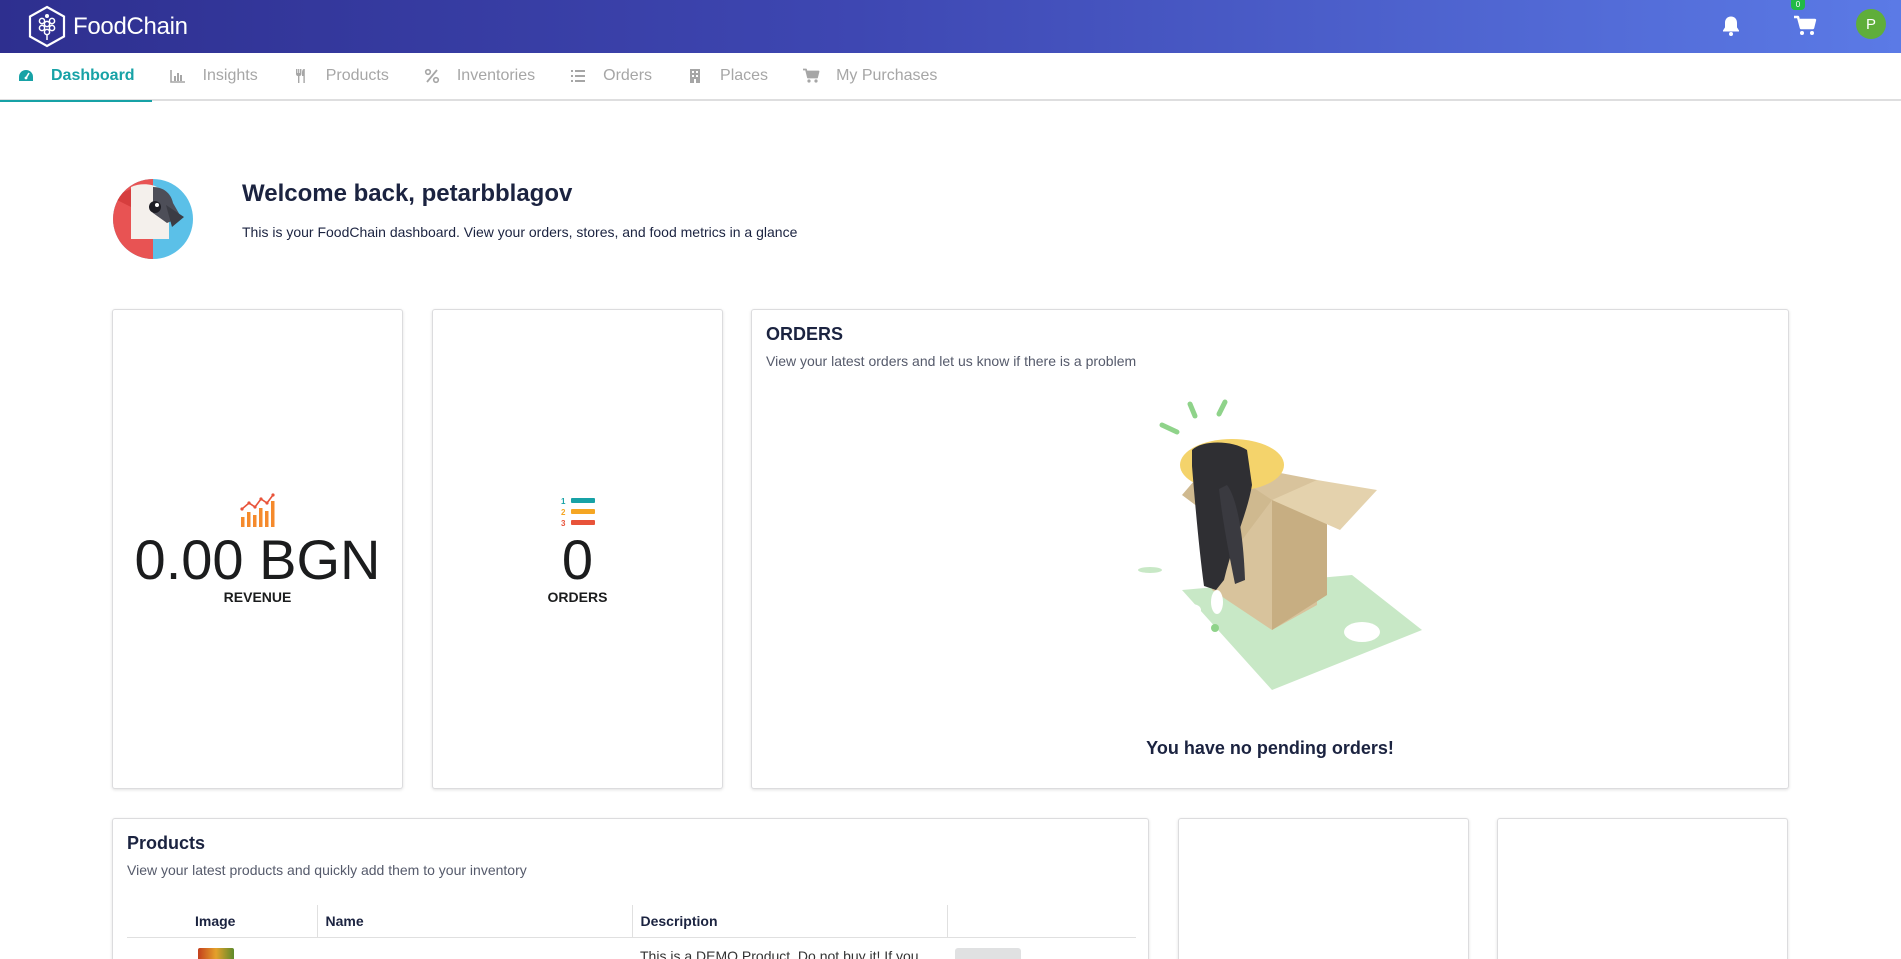 This screenshot has width=1901, height=959. What do you see at coordinates (1280, 544) in the screenshot?
I see `empty-box-illustration` at bounding box center [1280, 544].